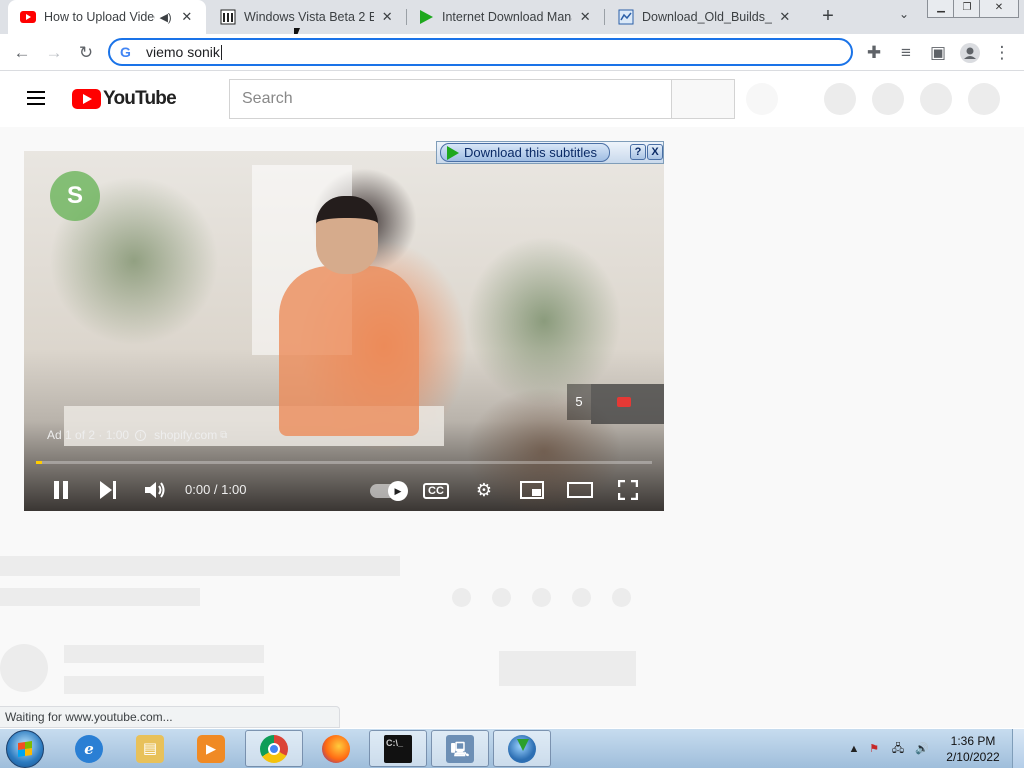 Image resolution: width=1024 pixels, height=768 pixels. Describe the element at coordinates (904, 17) in the screenshot. I see `tab-search-chevron-icon: ⌄` at that location.